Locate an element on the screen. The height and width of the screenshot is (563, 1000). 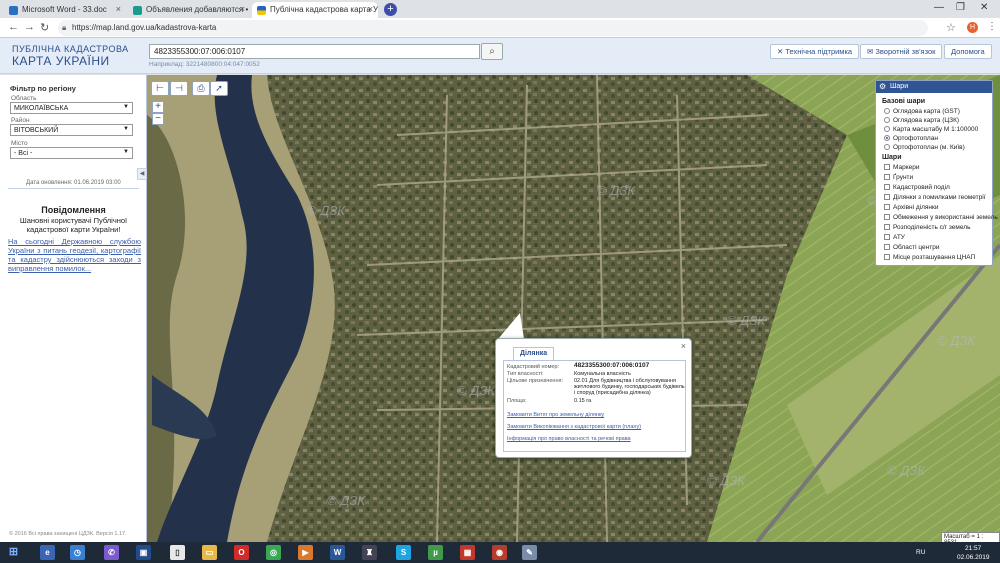
base-layer-option: Оглядова карта (GST) is located at coordinates (922, 111).